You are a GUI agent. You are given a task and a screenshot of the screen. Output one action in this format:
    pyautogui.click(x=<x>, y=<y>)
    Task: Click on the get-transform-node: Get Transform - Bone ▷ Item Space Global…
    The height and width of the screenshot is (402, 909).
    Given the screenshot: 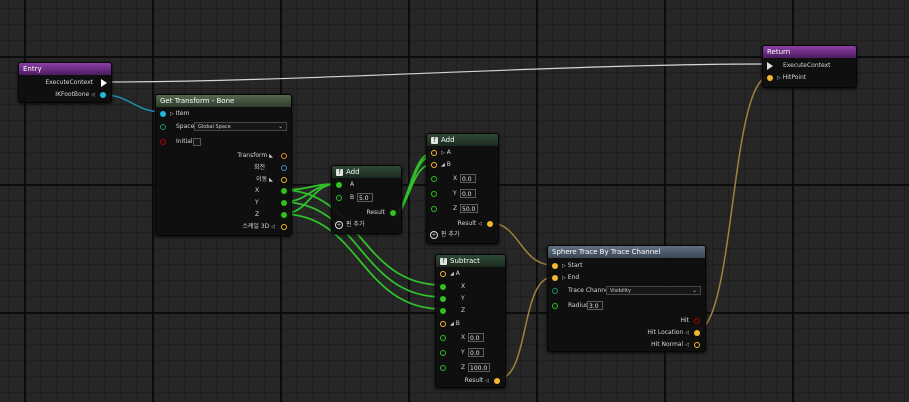 What is the action you would take?
    pyautogui.click(x=223, y=165)
    